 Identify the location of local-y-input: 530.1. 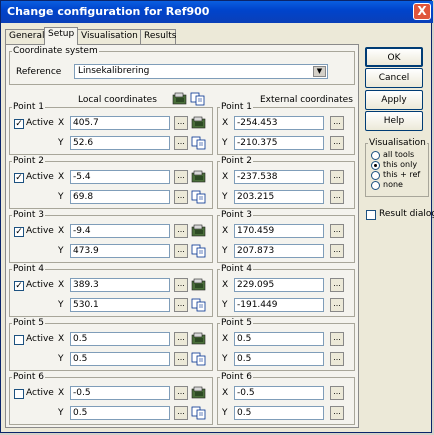
(120, 305).